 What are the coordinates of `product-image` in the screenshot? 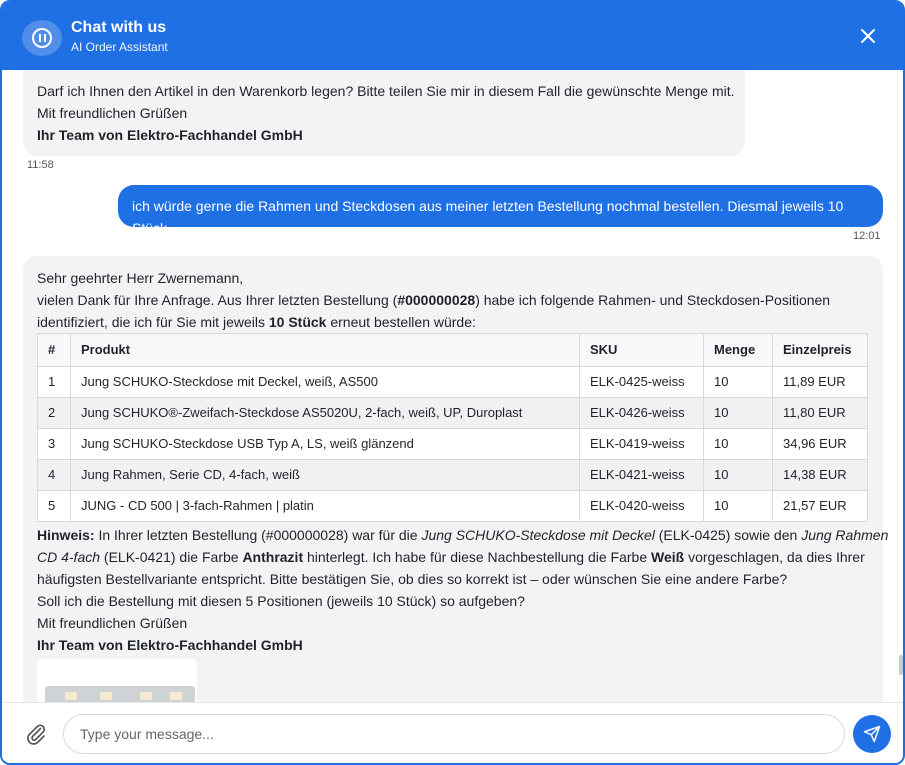 It's located at (117, 680).